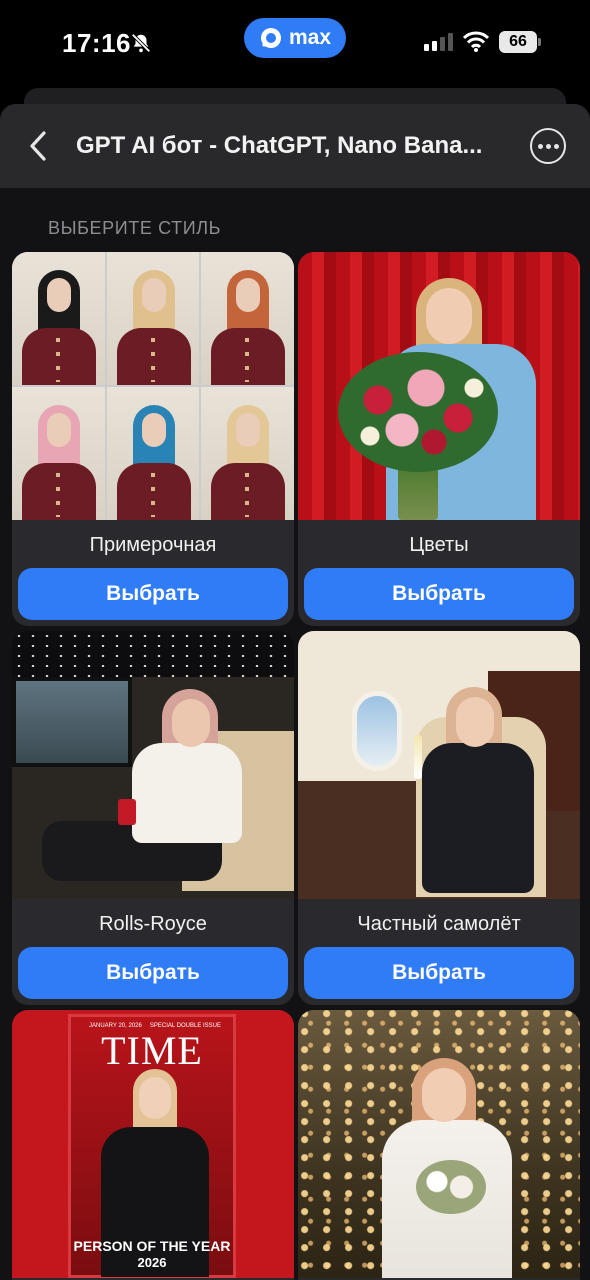  What do you see at coordinates (540, 146) in the screenshot?
I see `more-icon` at bounding box center [540, 146].